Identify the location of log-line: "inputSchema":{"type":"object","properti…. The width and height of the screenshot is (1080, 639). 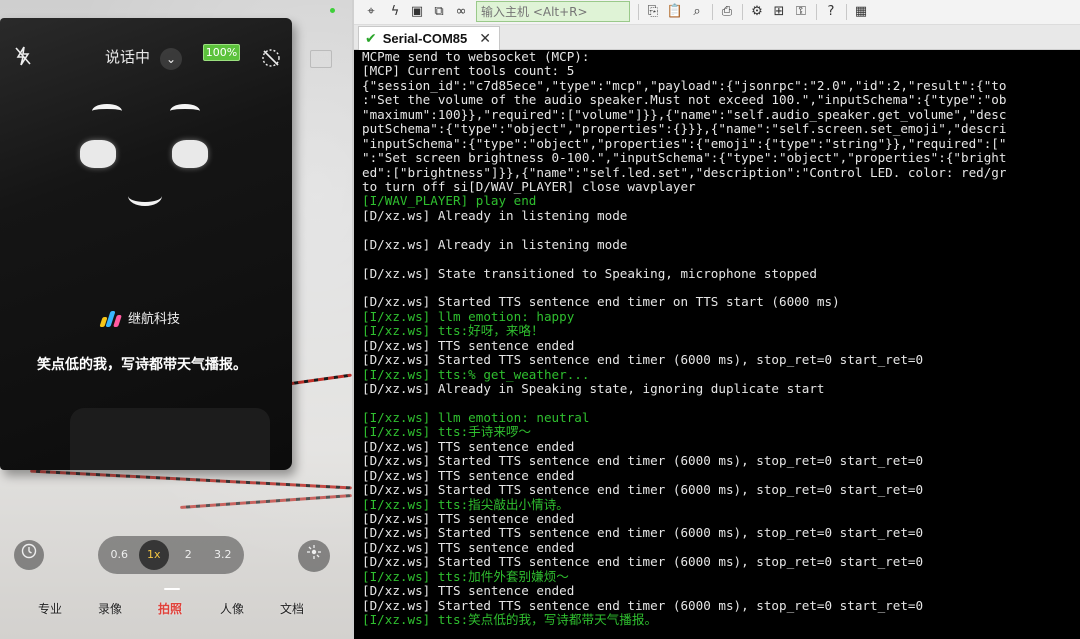
(684, 143).